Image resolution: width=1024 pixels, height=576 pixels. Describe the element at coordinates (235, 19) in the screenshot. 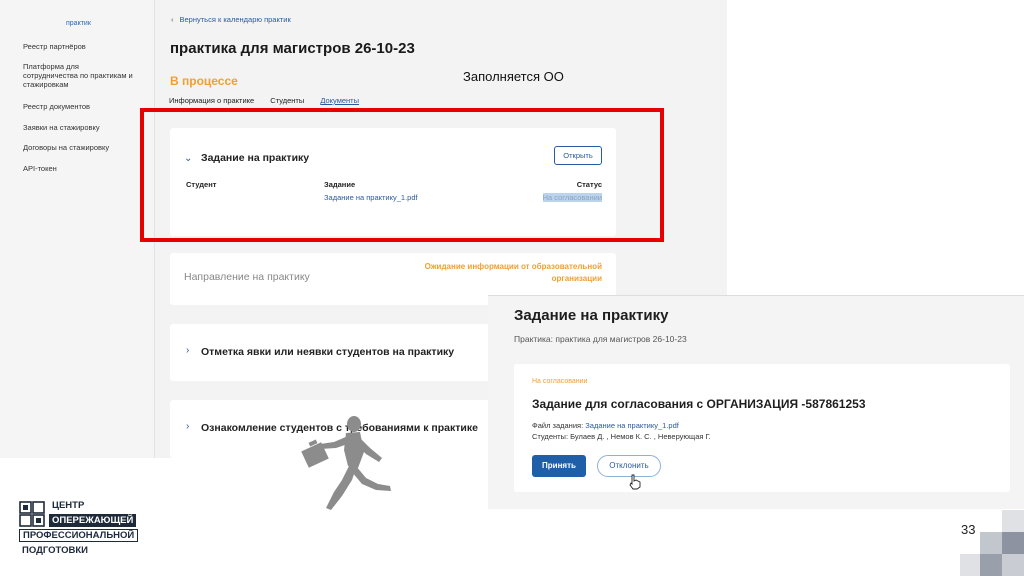

I see `back-link-label: Вернуться к календарю практик` at that location.